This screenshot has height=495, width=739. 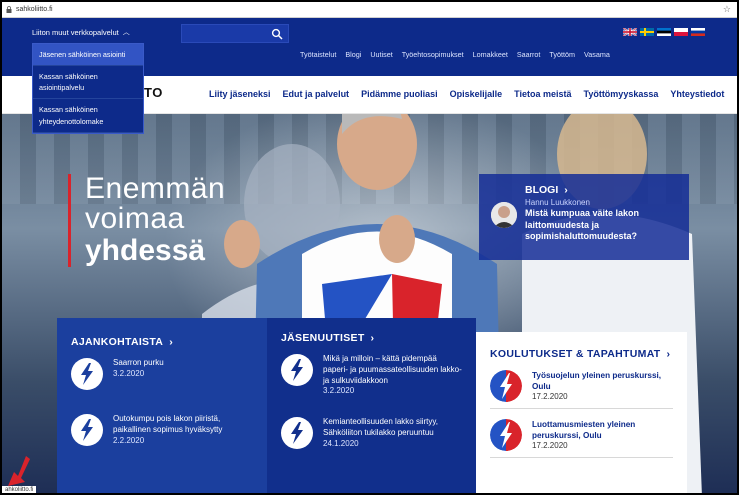 I want to click on hero-slogan: Enemmän voimaa yhdessä, so click(x=146, y=220).